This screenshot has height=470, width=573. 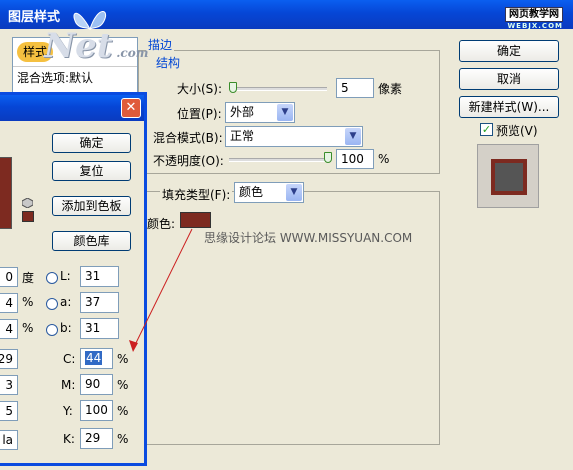 I want to click on dialog-titlebar: 图层样式 网页教学网 WEBJX.COM, so click(x=286, y=15).